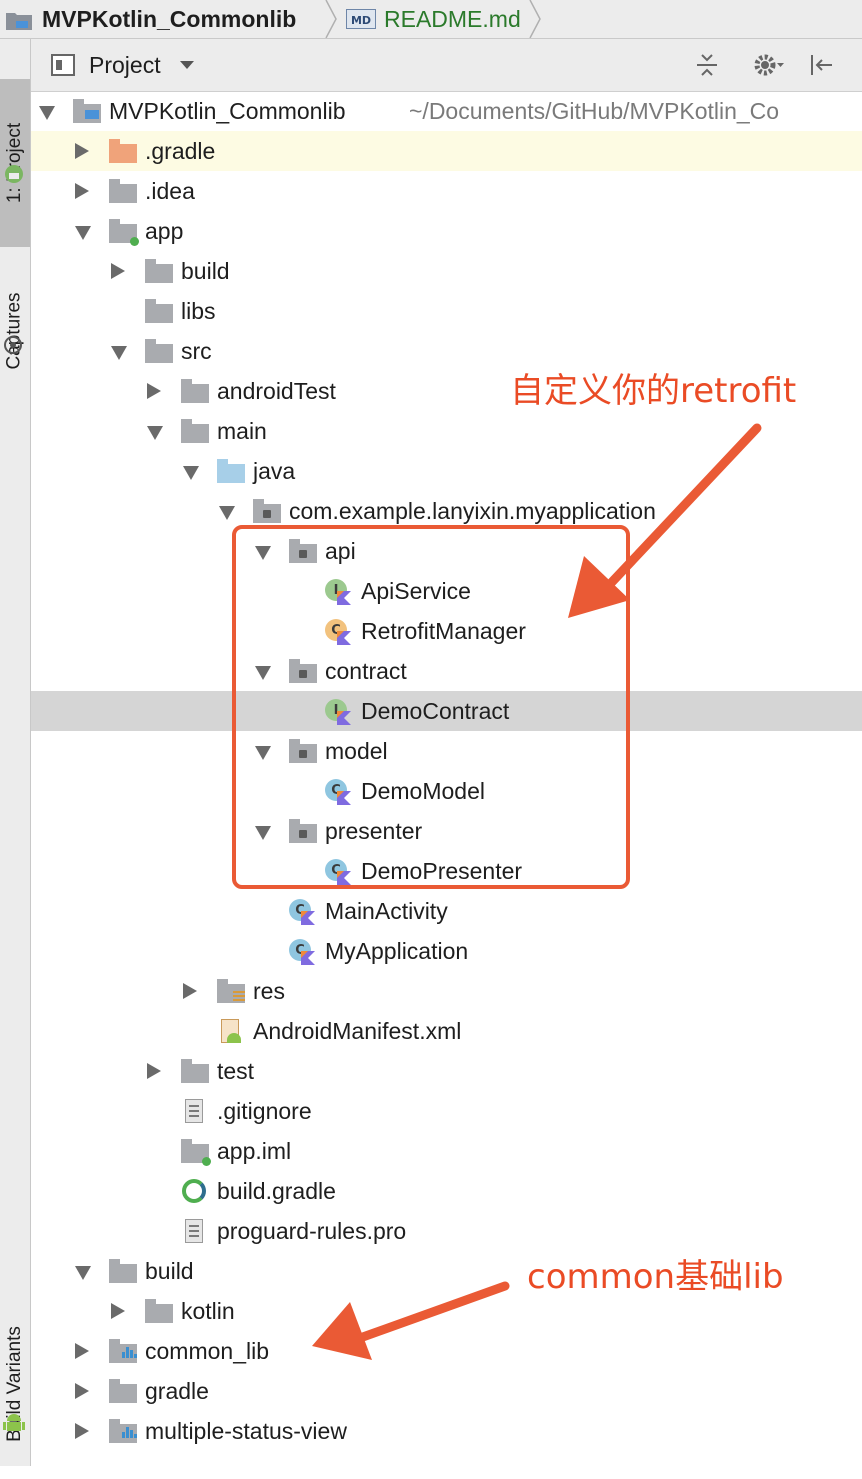 The height and width of the screenshot is (1479, 862). I want to click on collapse-all-icon, so click(707, 65).